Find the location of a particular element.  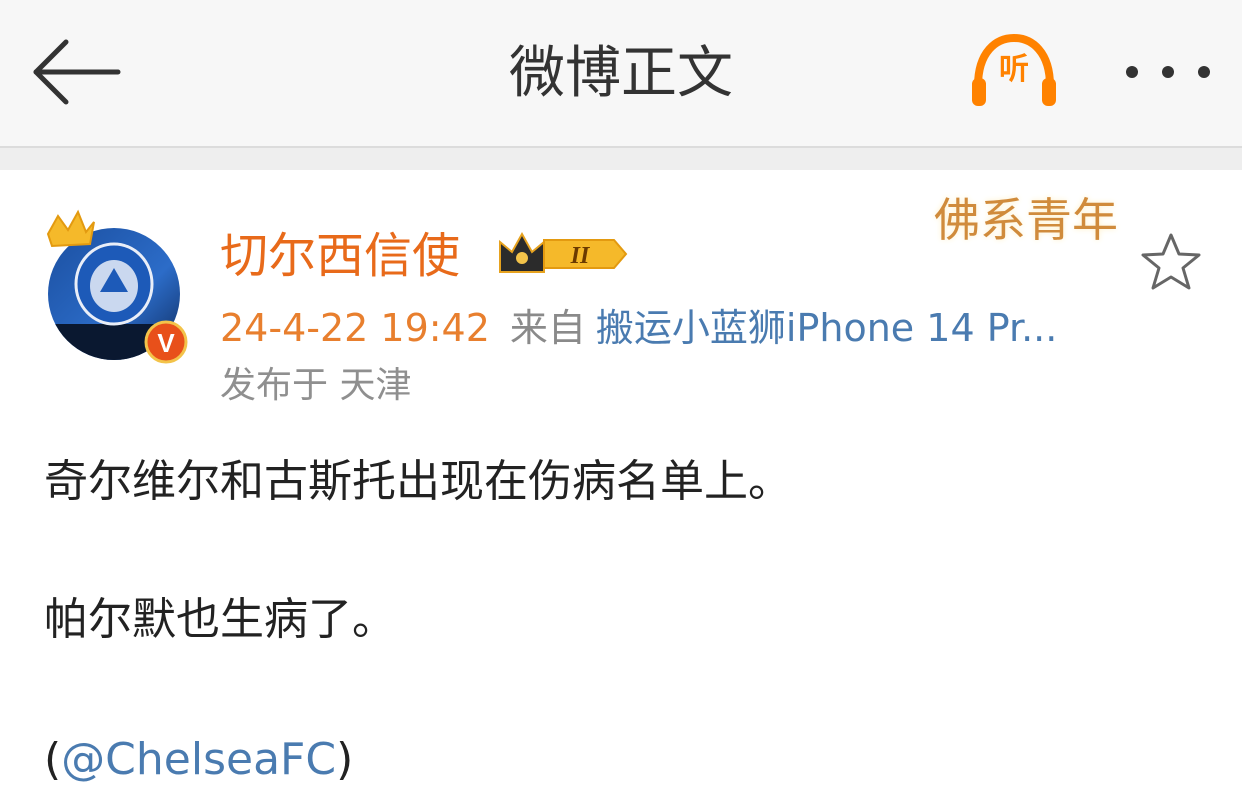

member-badge: II is located at coordinates (562, 254).